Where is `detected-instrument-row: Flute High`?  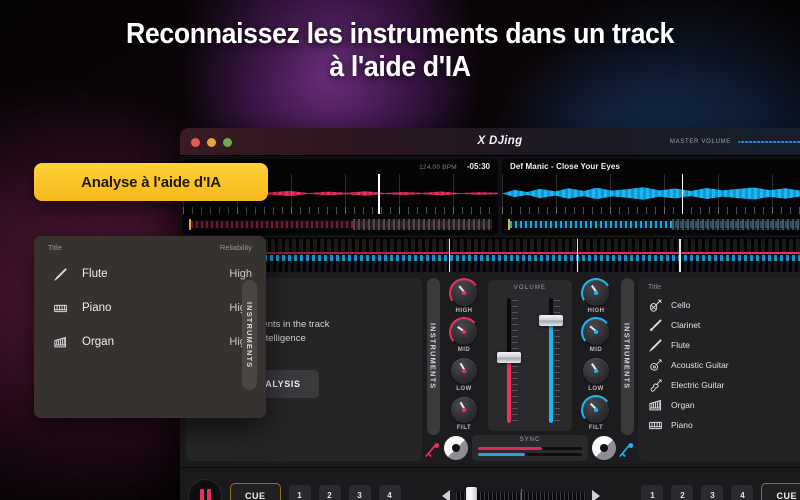
detected-instrument-row: Flute High is located at coordinates (150, 274).